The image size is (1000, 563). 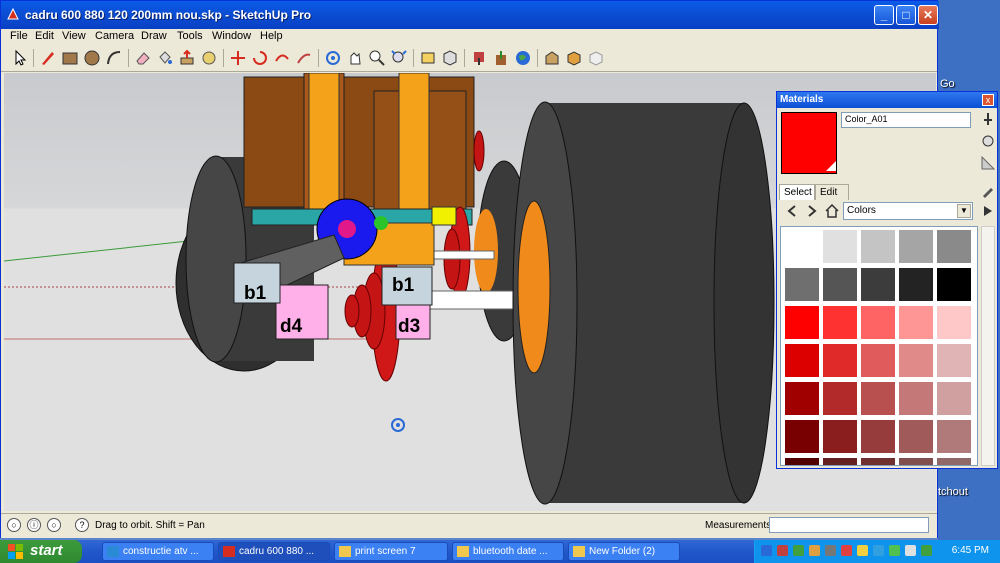 I want to click on start-button: start, so click(x=41, y=551).